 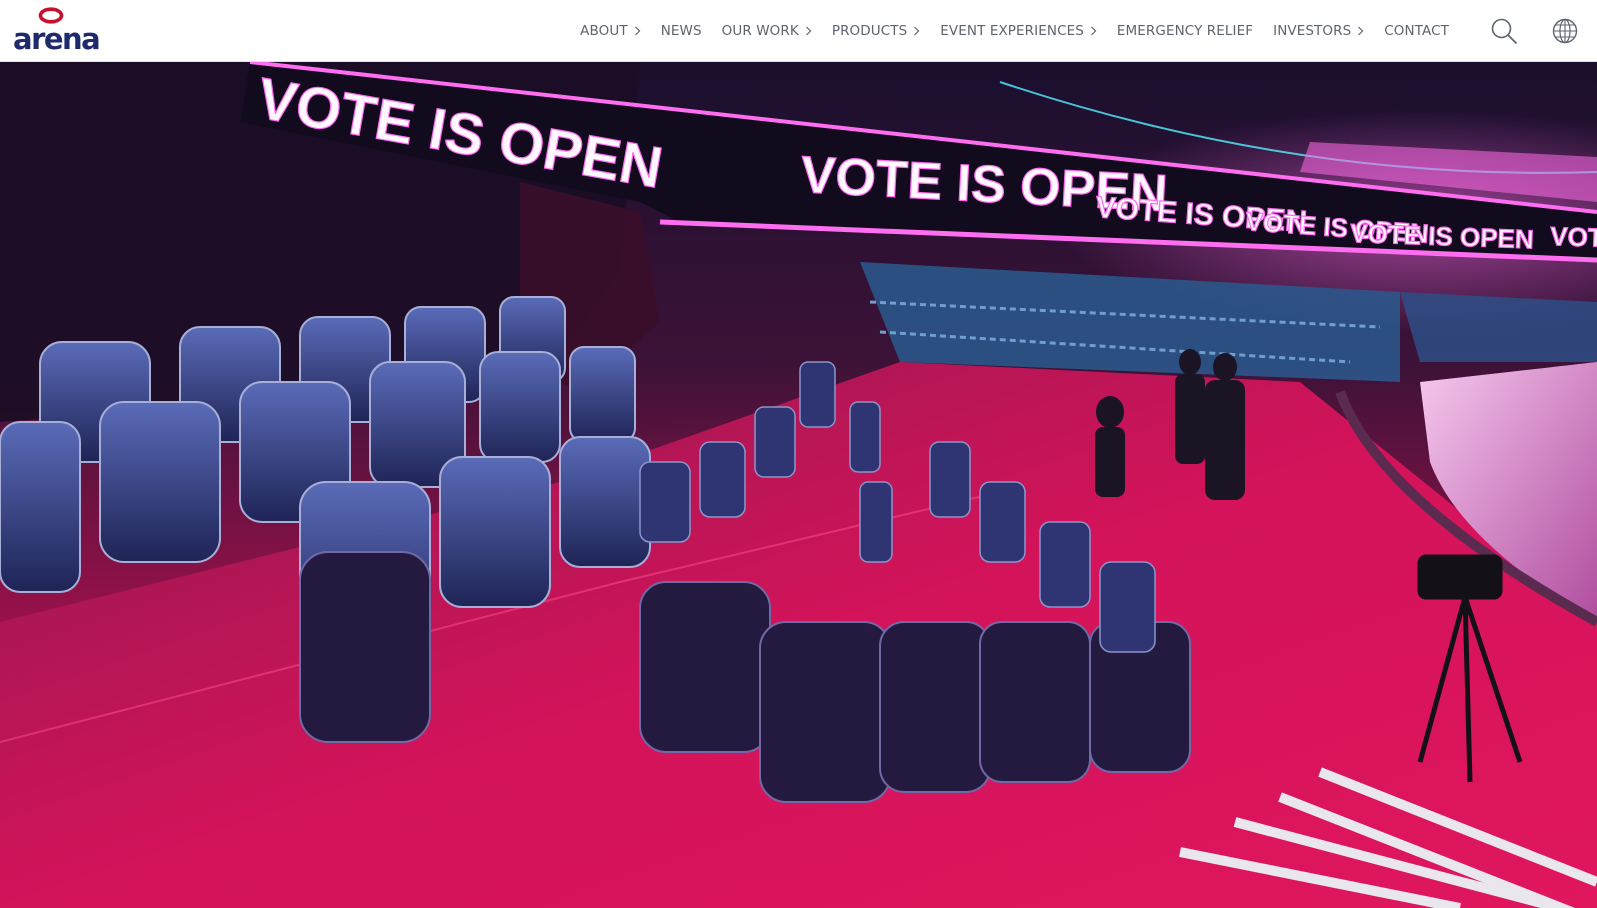 I want to click on logo-wordmark: arena, so click(x=57, y=39).